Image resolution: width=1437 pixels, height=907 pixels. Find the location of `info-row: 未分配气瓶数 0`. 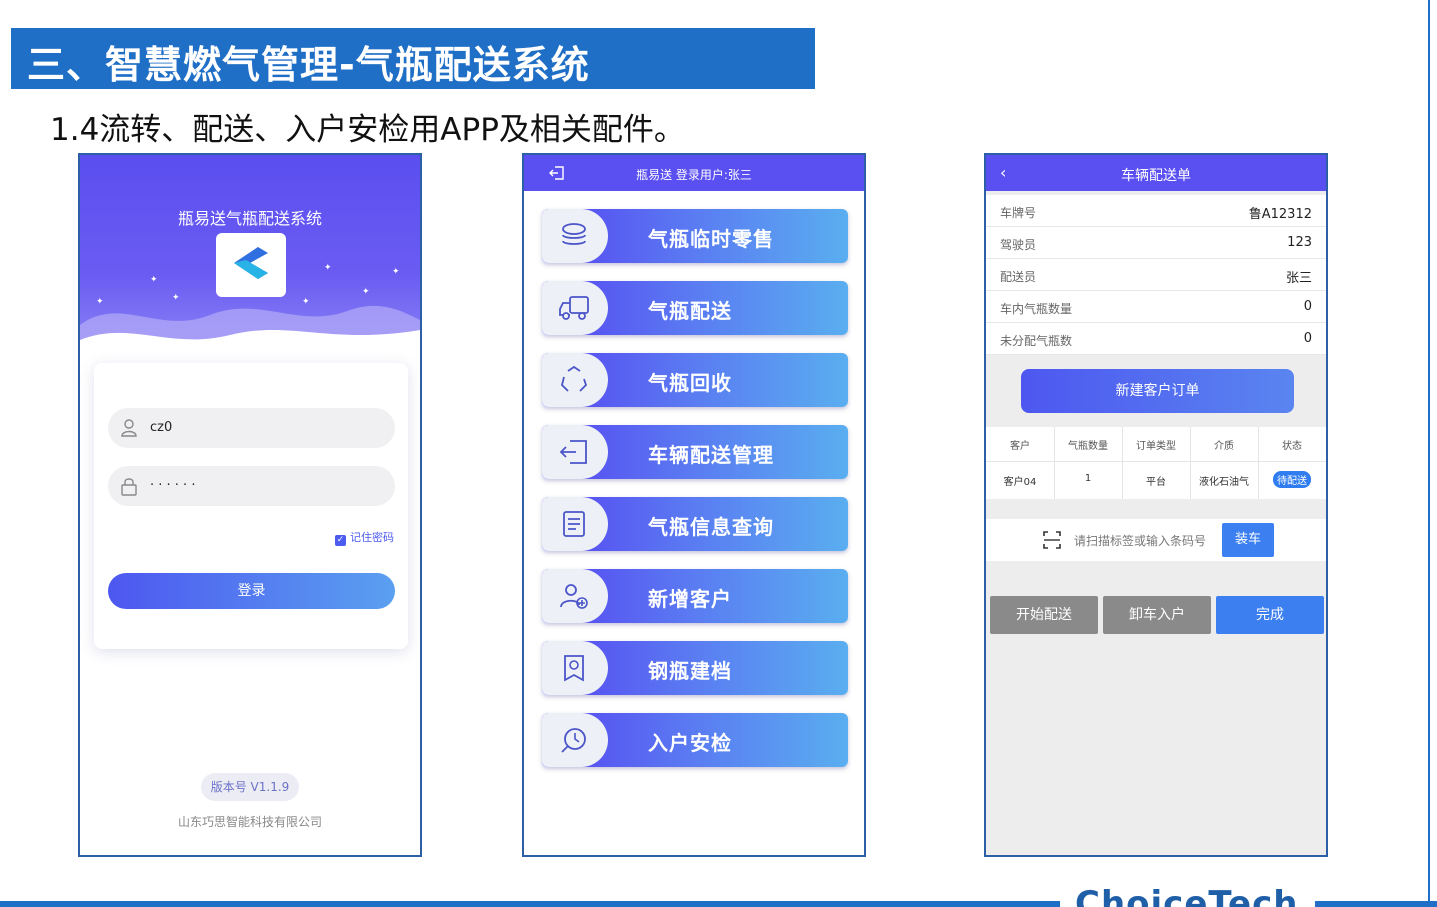

info-row: 未分配气瓶数 0 is located at coordinates (1156, 339).